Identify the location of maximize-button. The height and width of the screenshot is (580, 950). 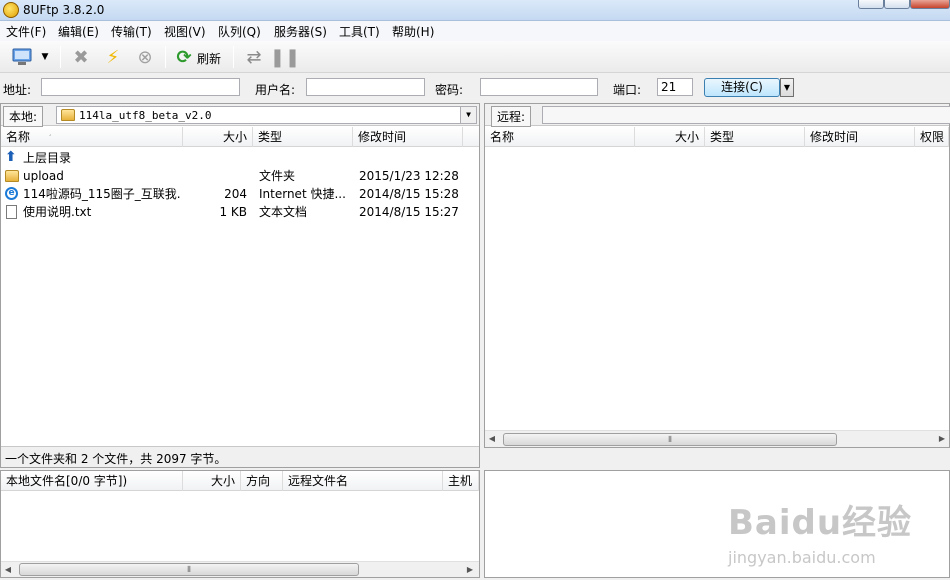
(897, 4).